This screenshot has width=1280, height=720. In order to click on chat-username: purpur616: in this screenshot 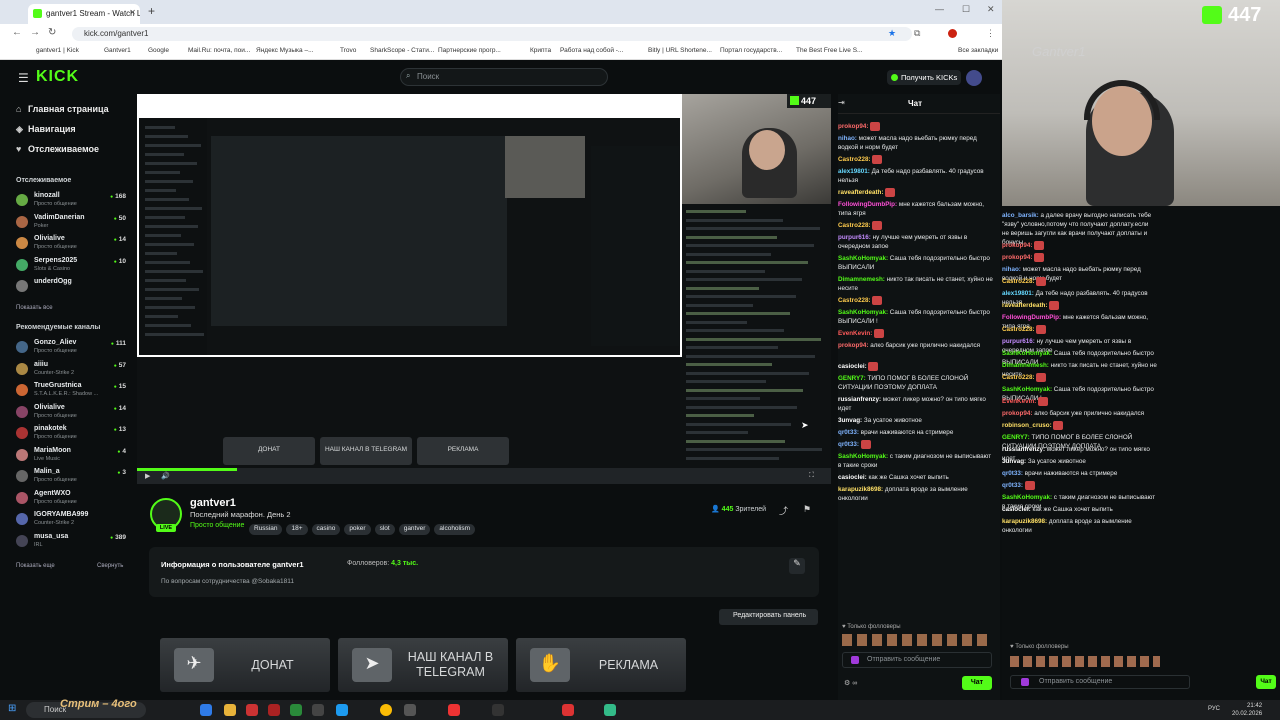, I will do `click(1018, 341)`.